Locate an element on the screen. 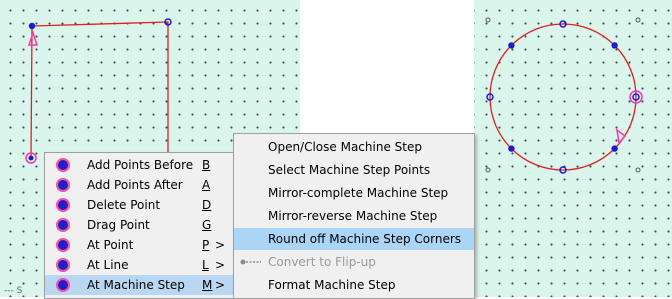 The width and height of the screenshot is (672, 299). menu-item-add-points-before: Add Points Before B is located at coordinates (139, 165).